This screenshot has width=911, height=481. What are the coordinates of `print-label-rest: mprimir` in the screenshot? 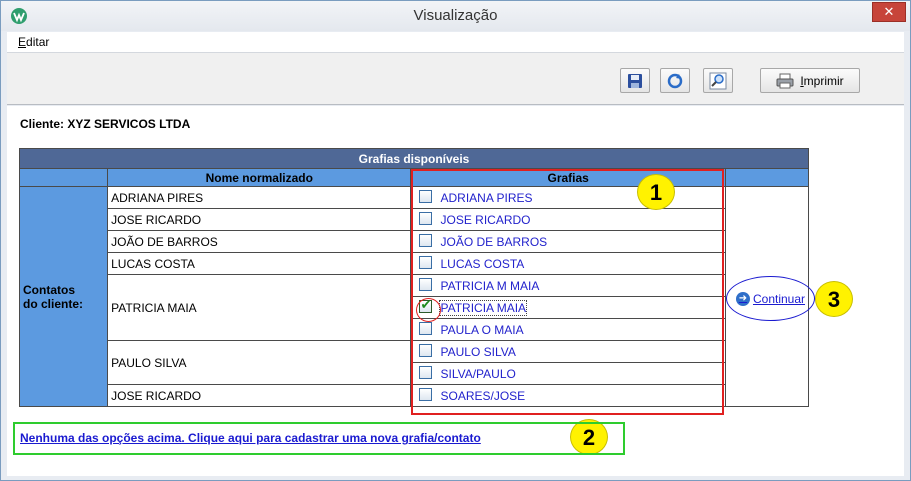 It's located at (823, 80).